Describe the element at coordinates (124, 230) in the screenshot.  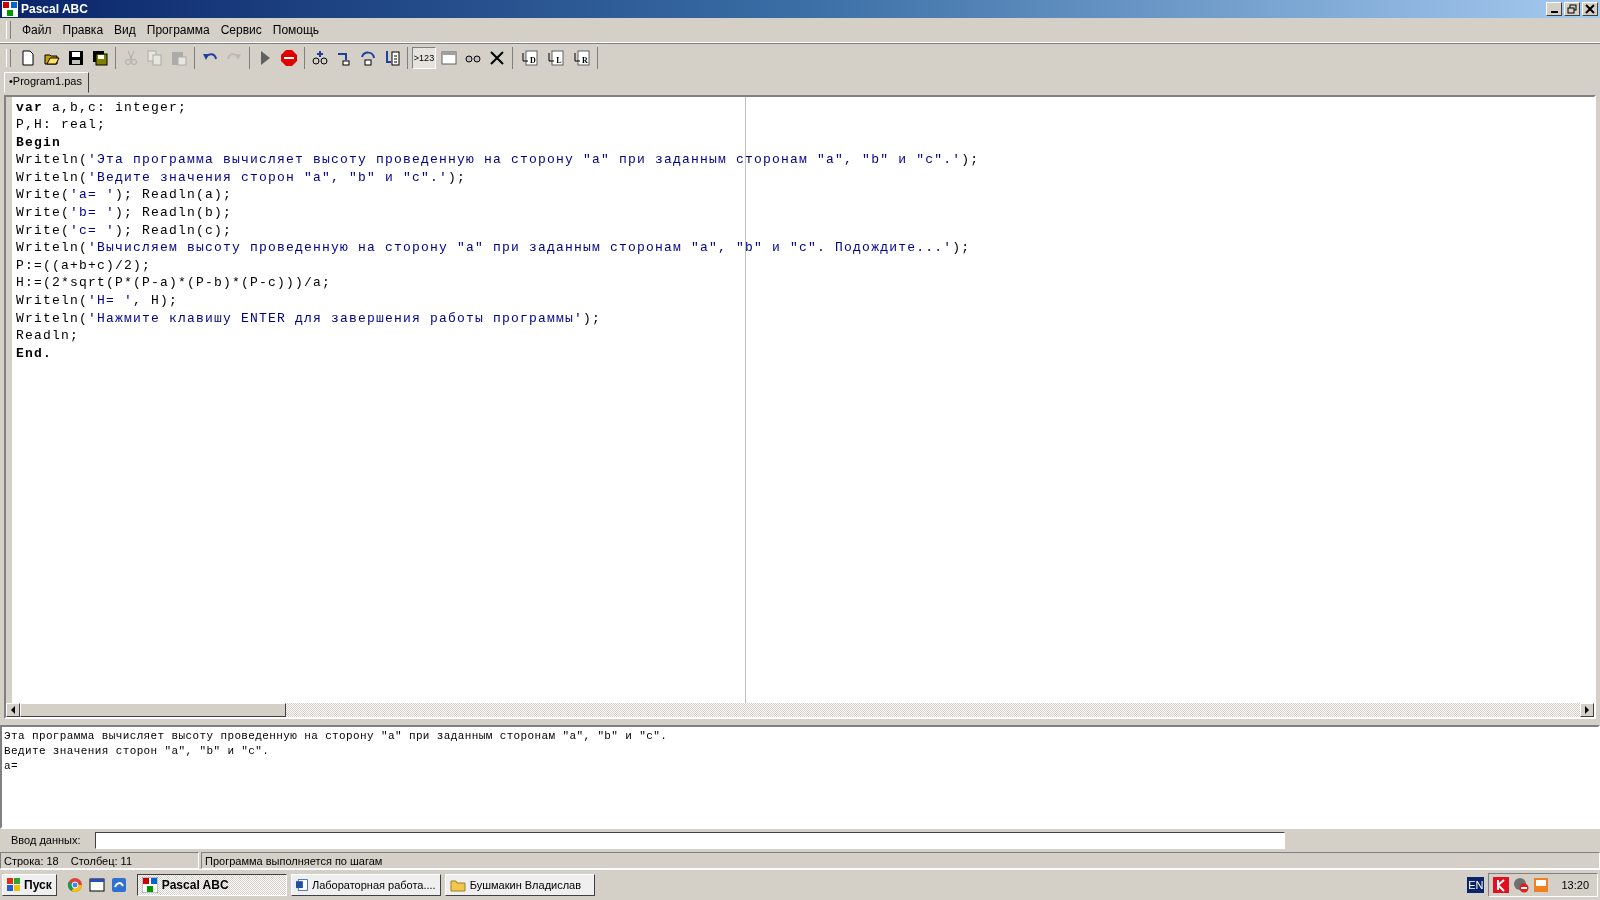
I see `code-line: Write('c= '); Readln(c);` at that location.